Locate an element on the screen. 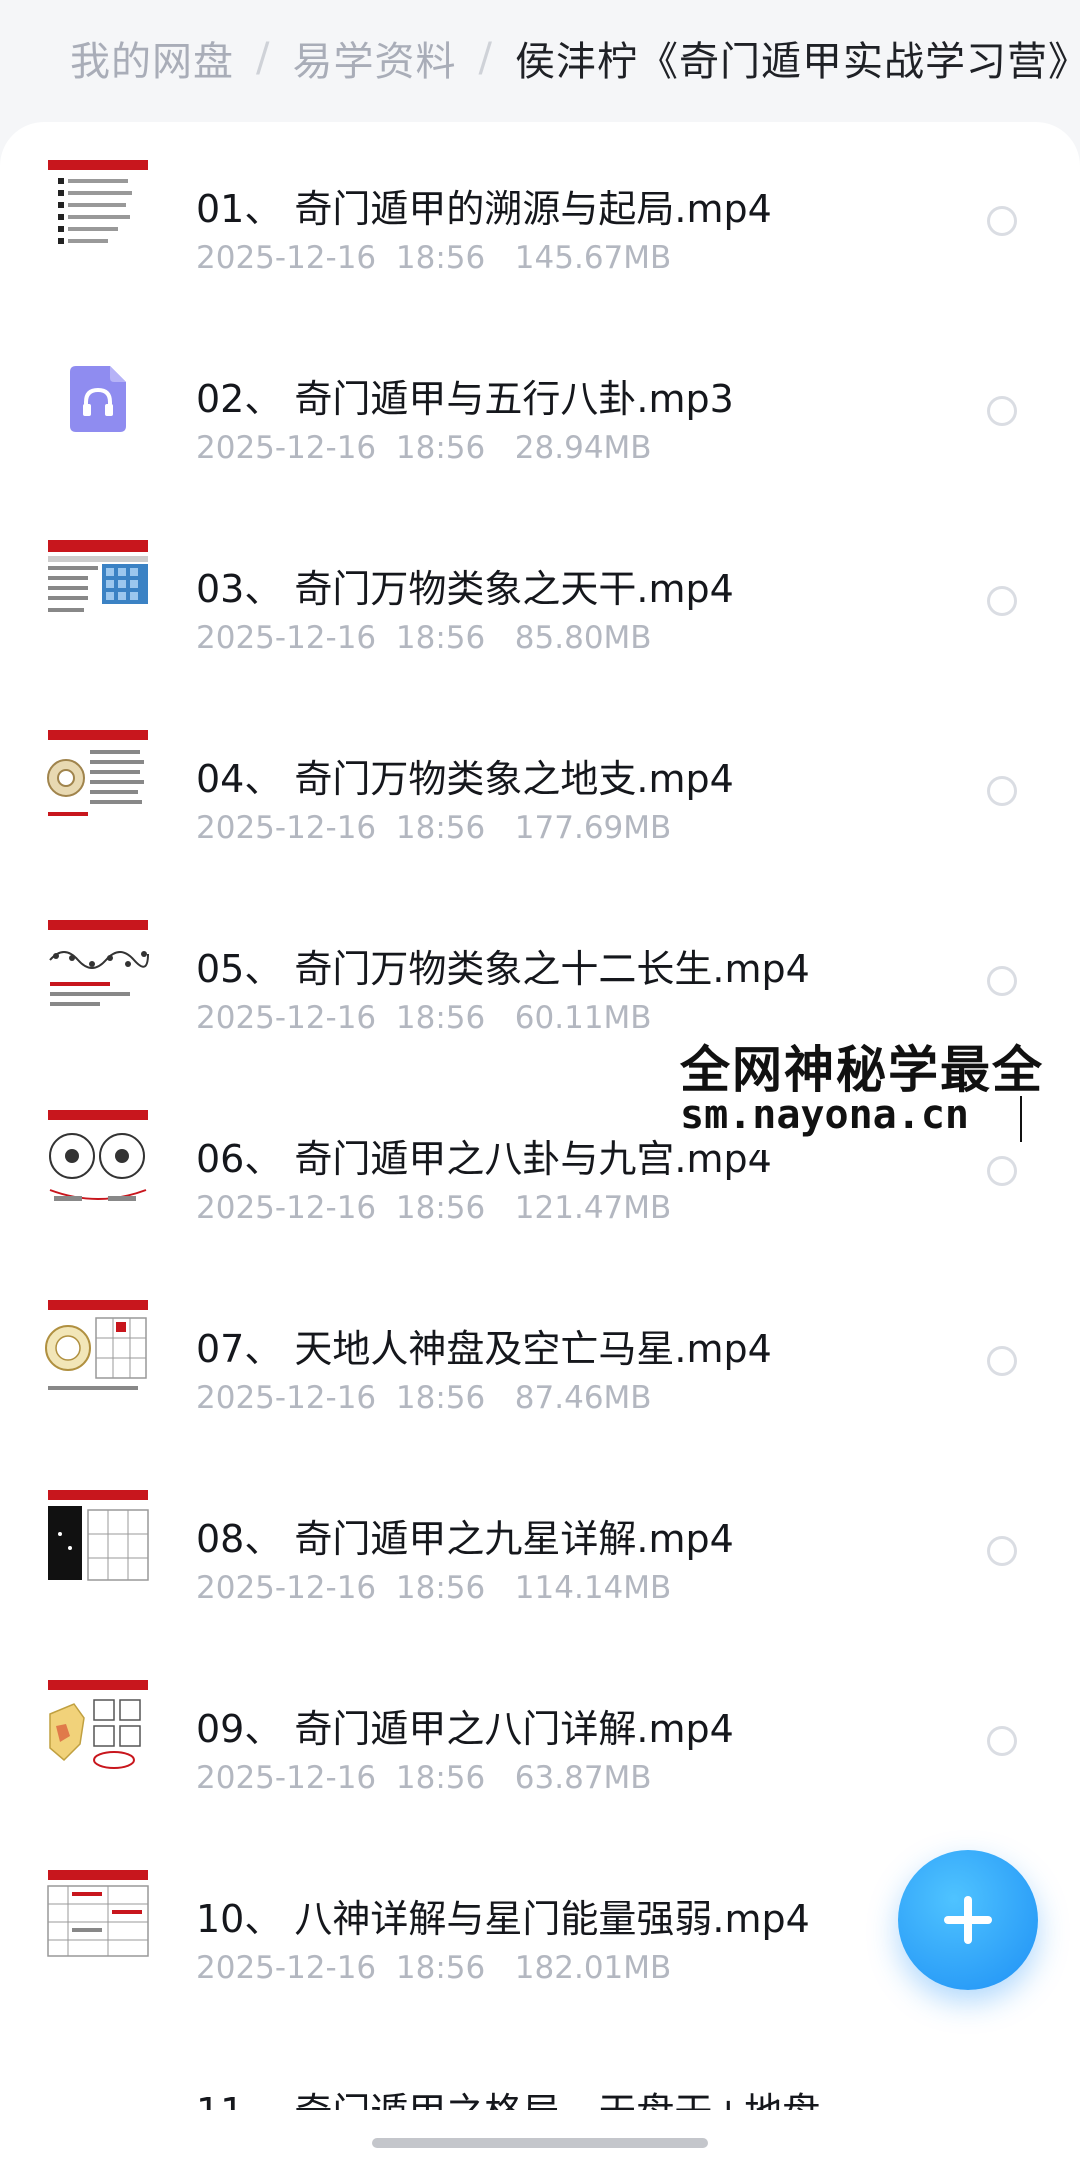  file-meta: 2025-12-16 18:56 63.87MB is located at coordinates (424, 1778).